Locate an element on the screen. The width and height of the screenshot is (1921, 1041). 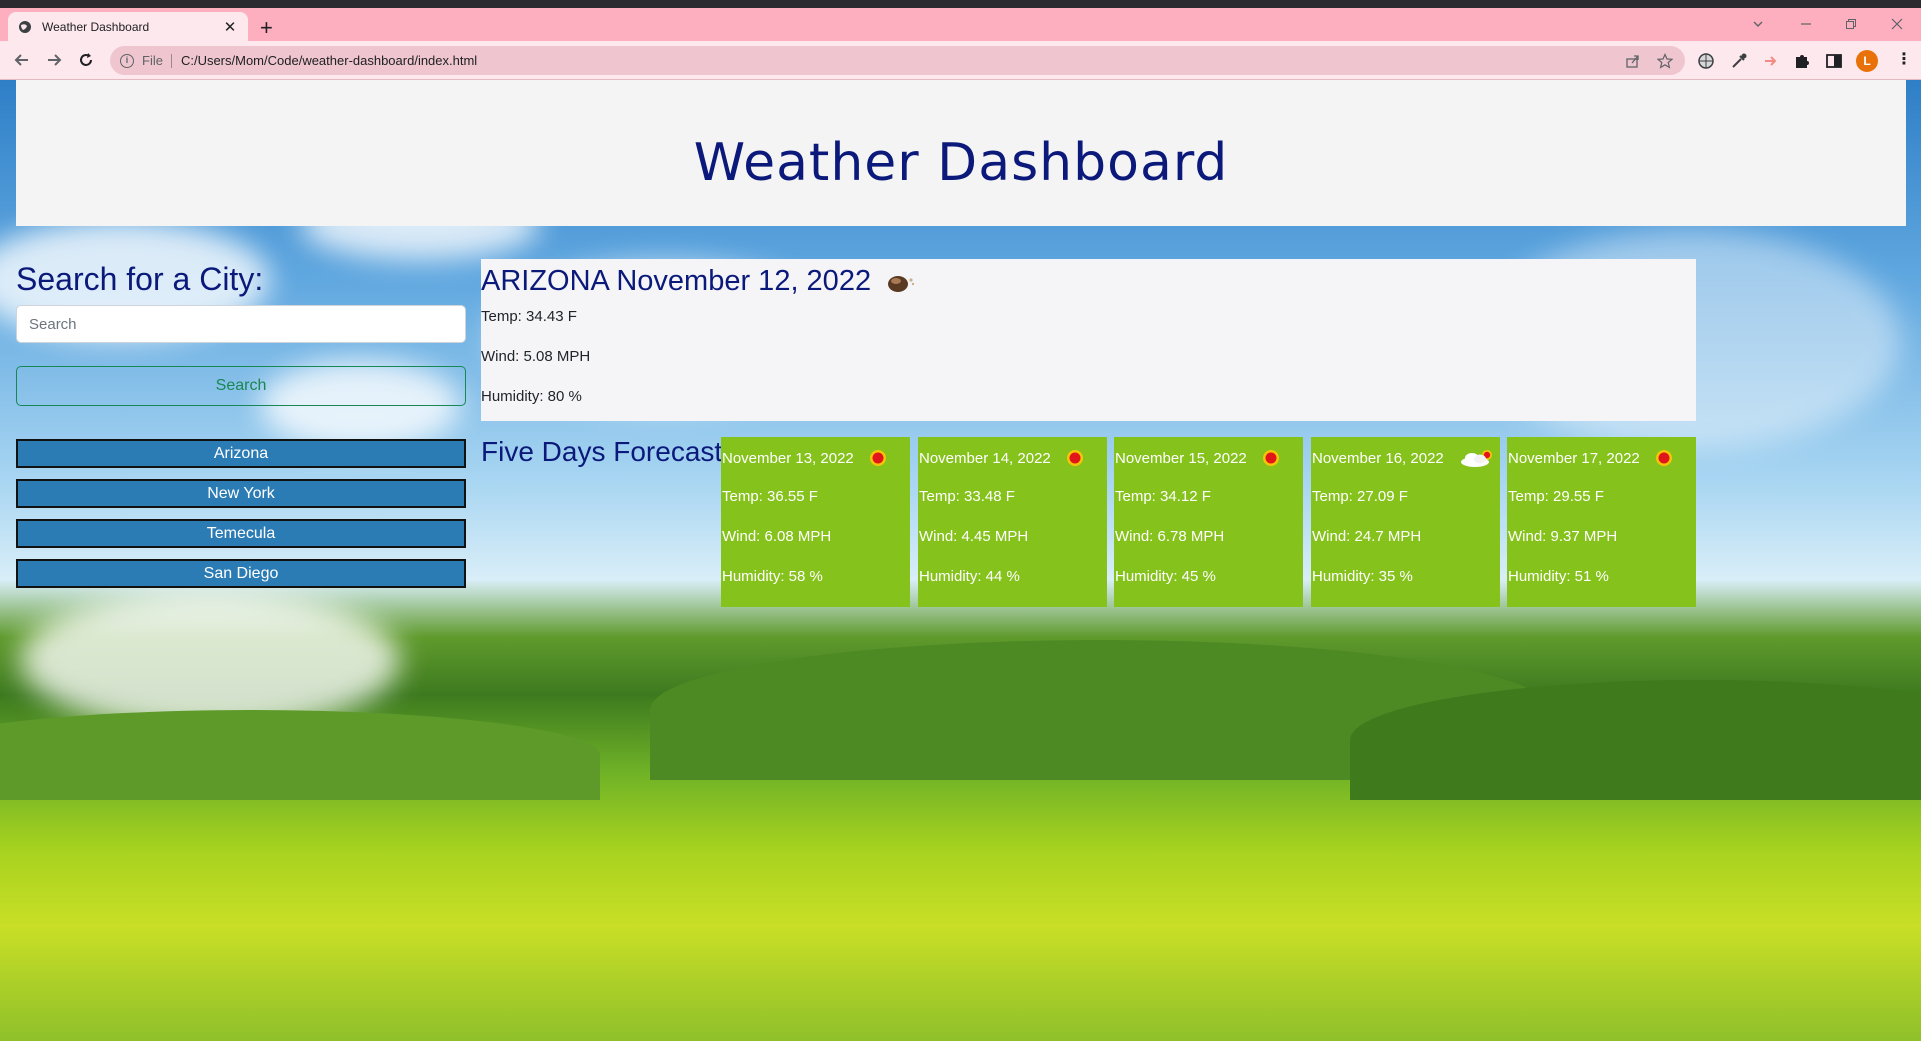
page-title: Weather Dashboard is located at coordinates (961, 163).